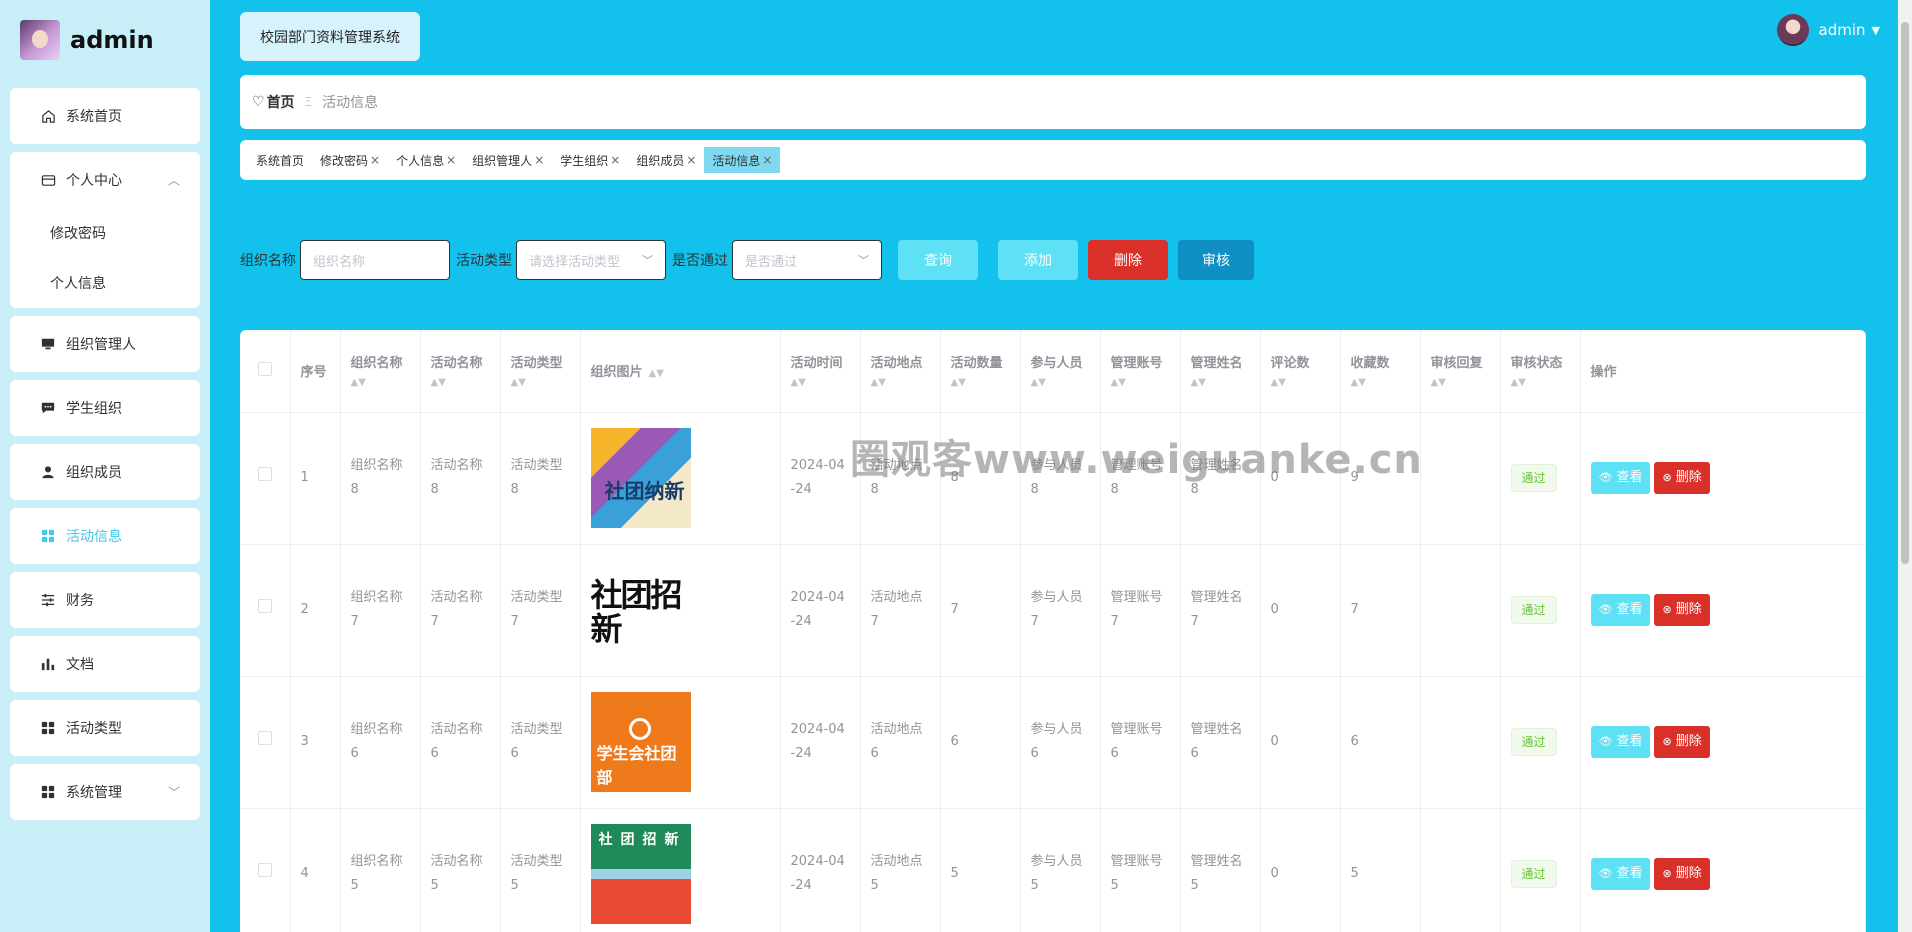  Describe the element at coordinates (1456, 364) in the screenshot. I see `column-header-label: 审核回复` at that location.